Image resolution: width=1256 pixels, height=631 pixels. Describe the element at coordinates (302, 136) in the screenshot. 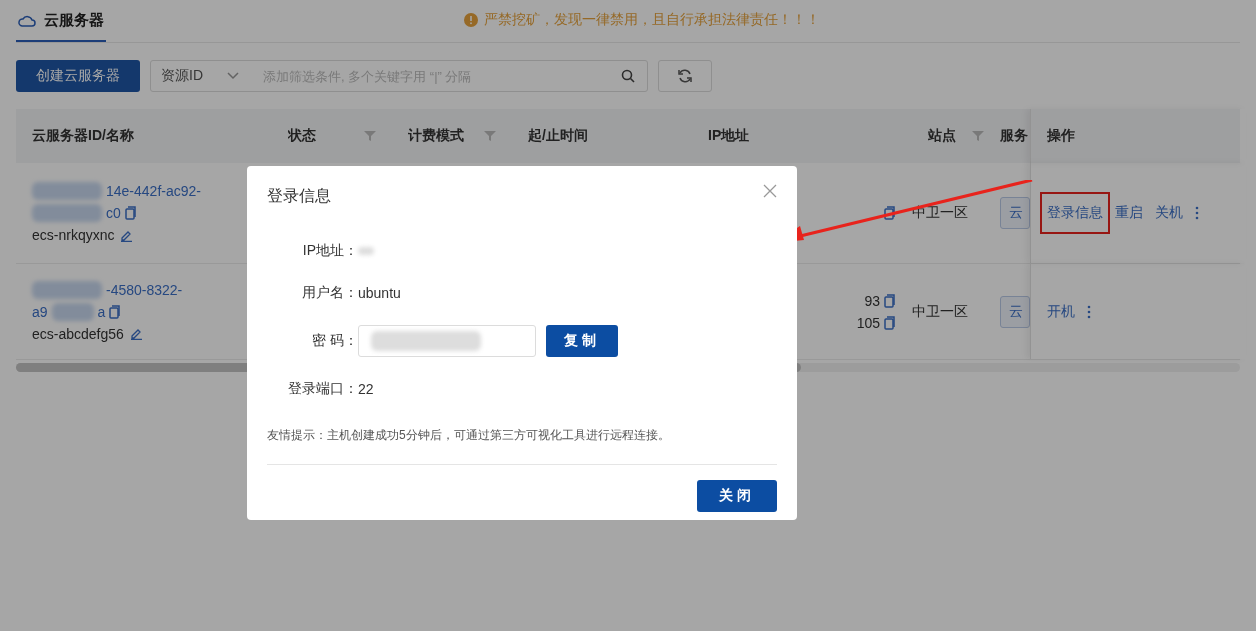

I see `column-header: 状态` at that location.